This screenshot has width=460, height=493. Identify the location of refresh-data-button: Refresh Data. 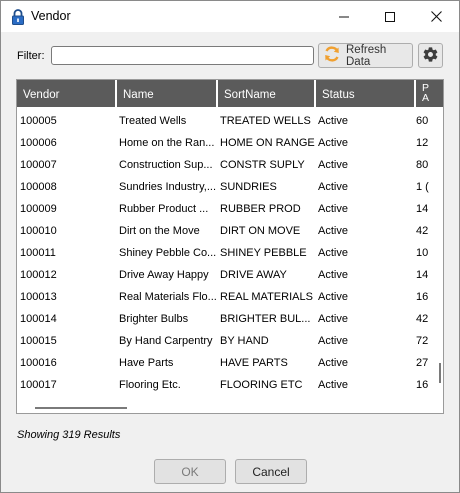
(365, 55).